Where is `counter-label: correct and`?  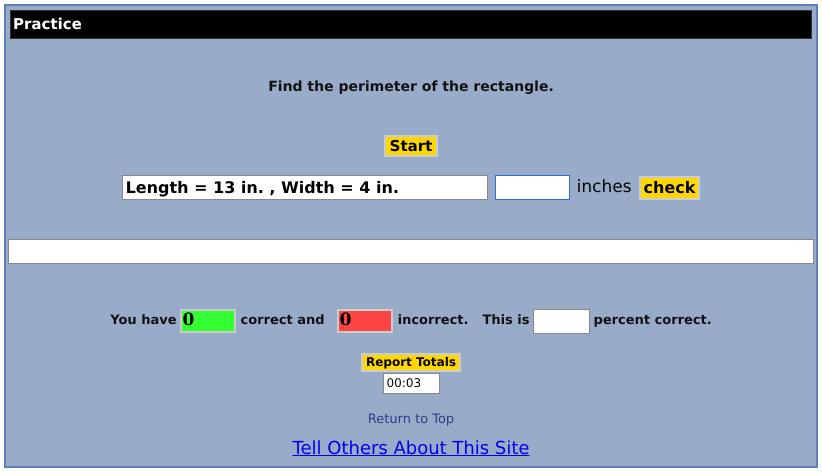 counter-label: correct and is located at coordinates (282, 321).